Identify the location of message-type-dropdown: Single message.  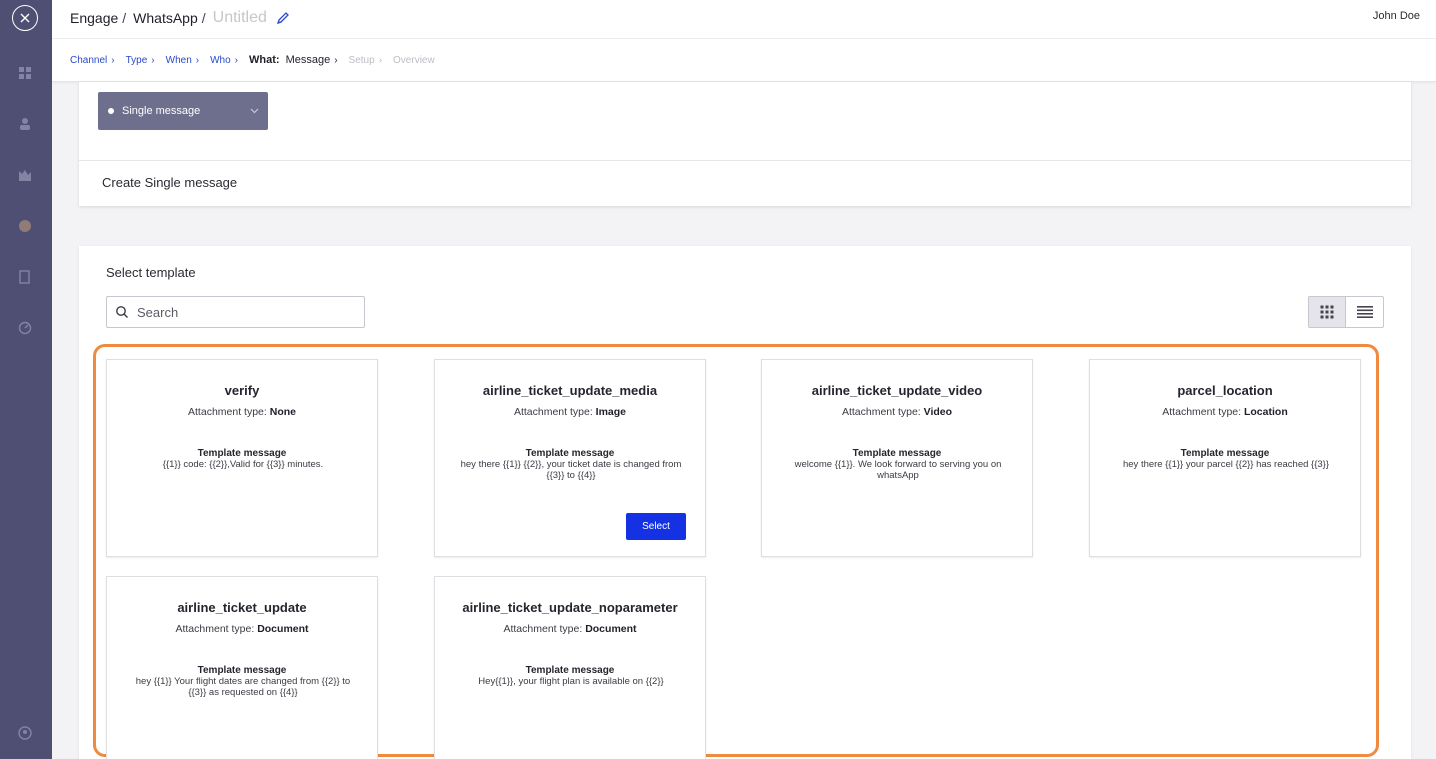
(183, 111).